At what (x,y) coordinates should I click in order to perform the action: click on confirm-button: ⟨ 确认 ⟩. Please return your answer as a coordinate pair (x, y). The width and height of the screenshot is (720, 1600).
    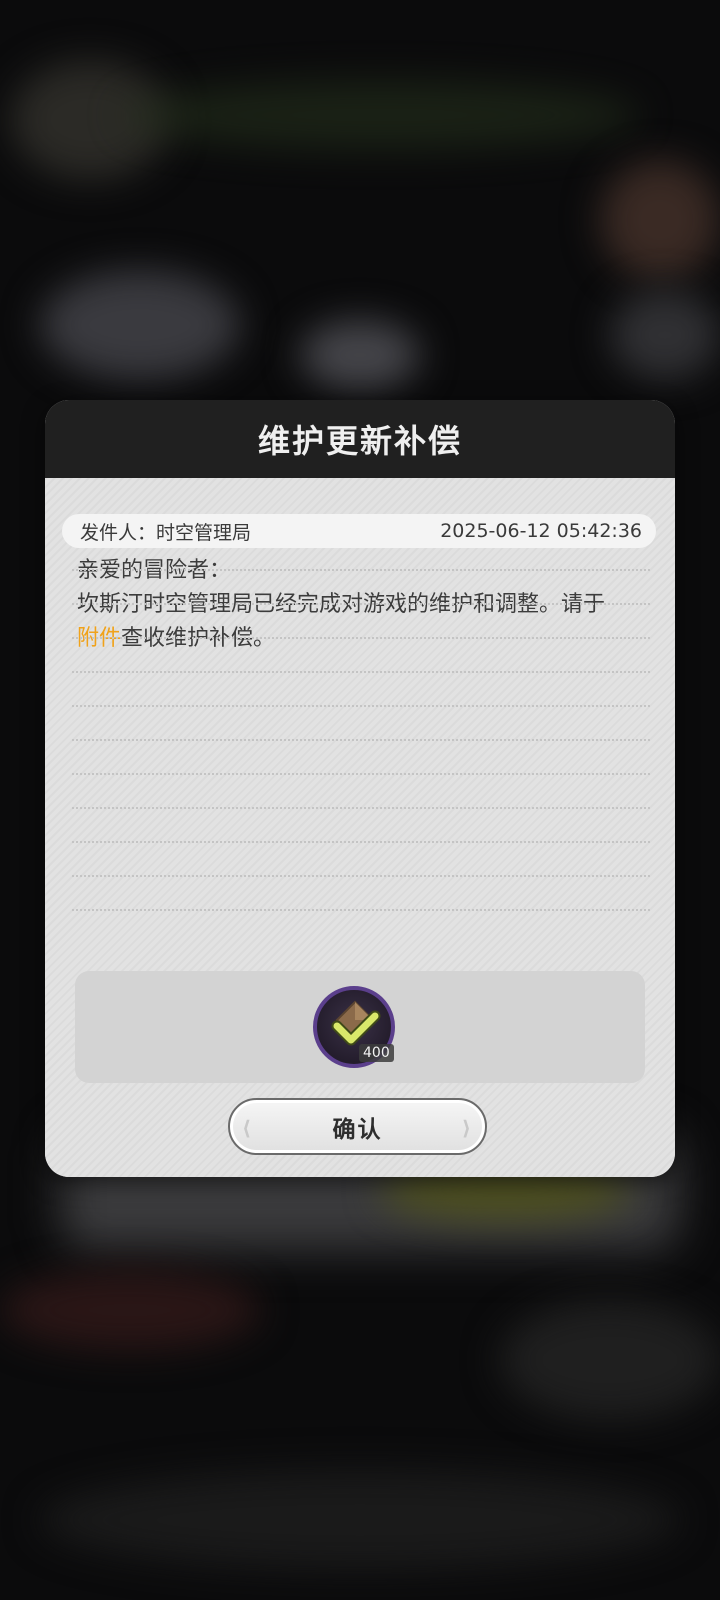
    Looking at the image, I should click on (357, 1126).